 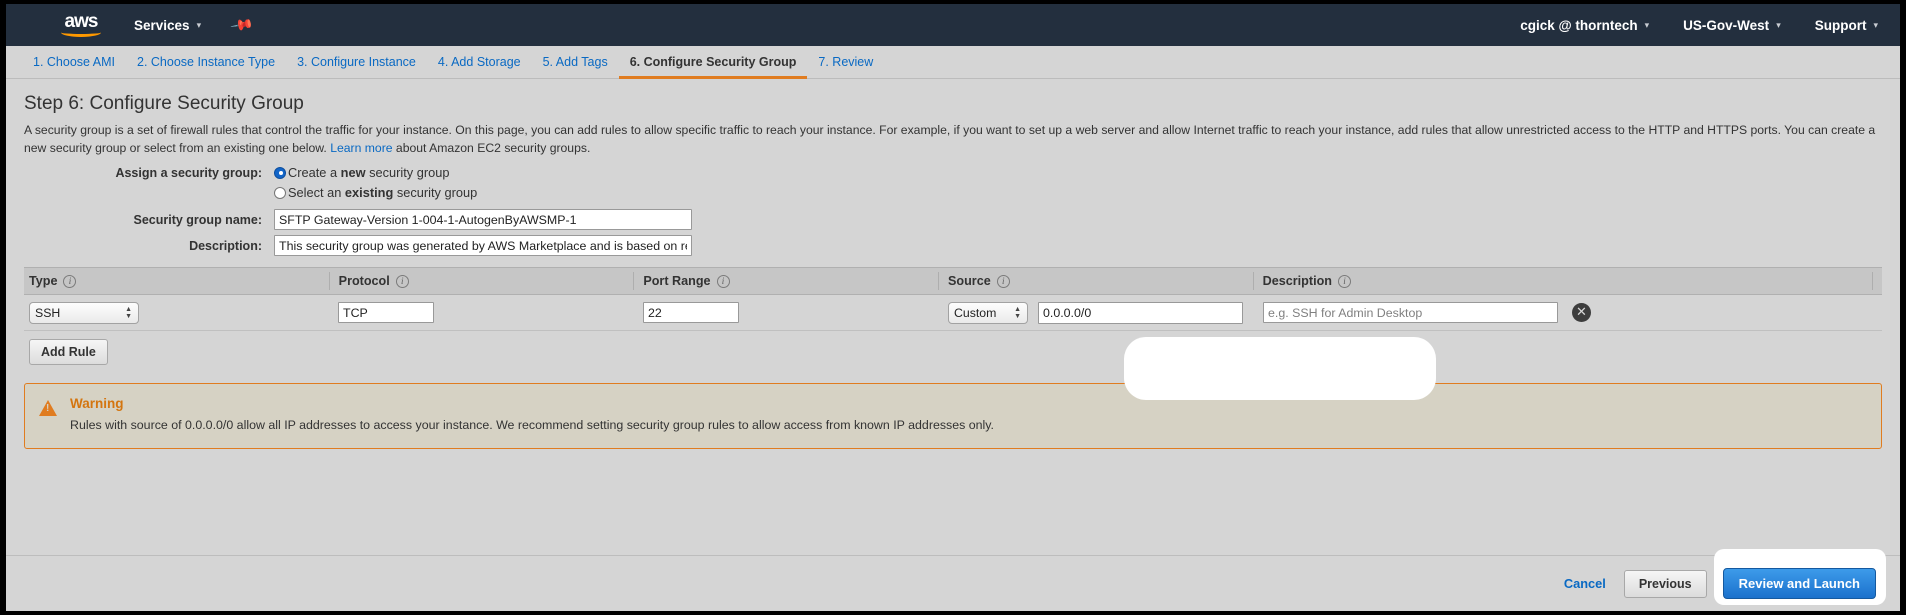 I want to click on services-menu: Services ▾, so click(x=167, y=25).